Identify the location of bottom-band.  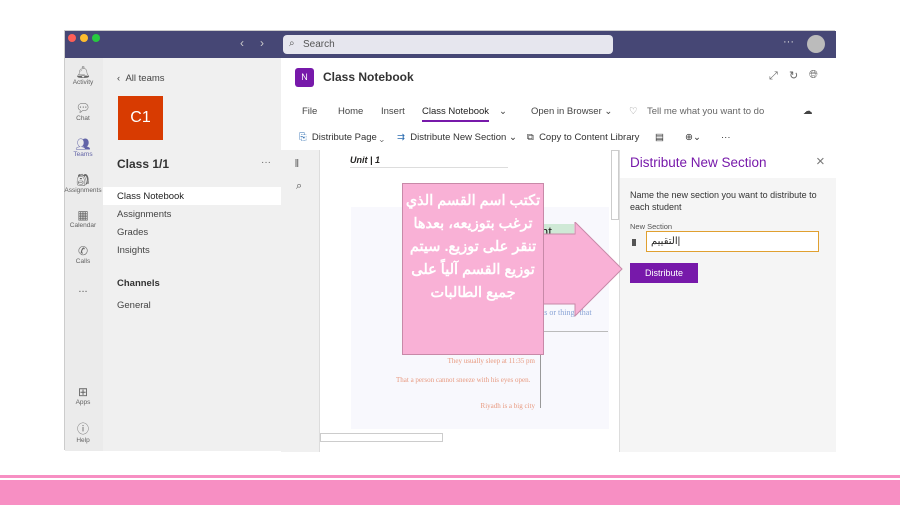
(450, 491).